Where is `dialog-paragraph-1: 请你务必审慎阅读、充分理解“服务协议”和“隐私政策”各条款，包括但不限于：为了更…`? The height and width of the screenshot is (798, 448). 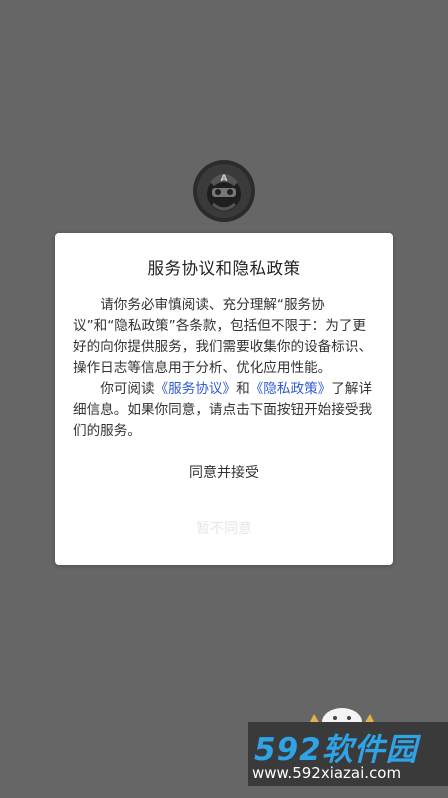
dialog-paragraph-1: 请你务必审慎阅读、充分理解“服务协议”和“隐私政策”各条款，包括但不限于：为了更… is located at coordinates (223, 336).